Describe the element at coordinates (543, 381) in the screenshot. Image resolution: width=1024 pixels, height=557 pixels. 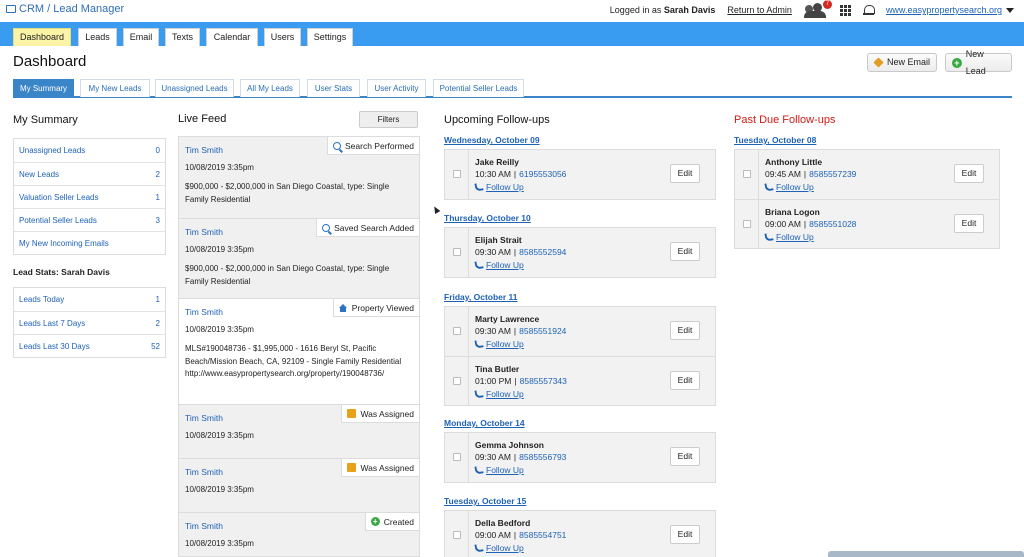
I see `phone-link: 8585557343` at that location.